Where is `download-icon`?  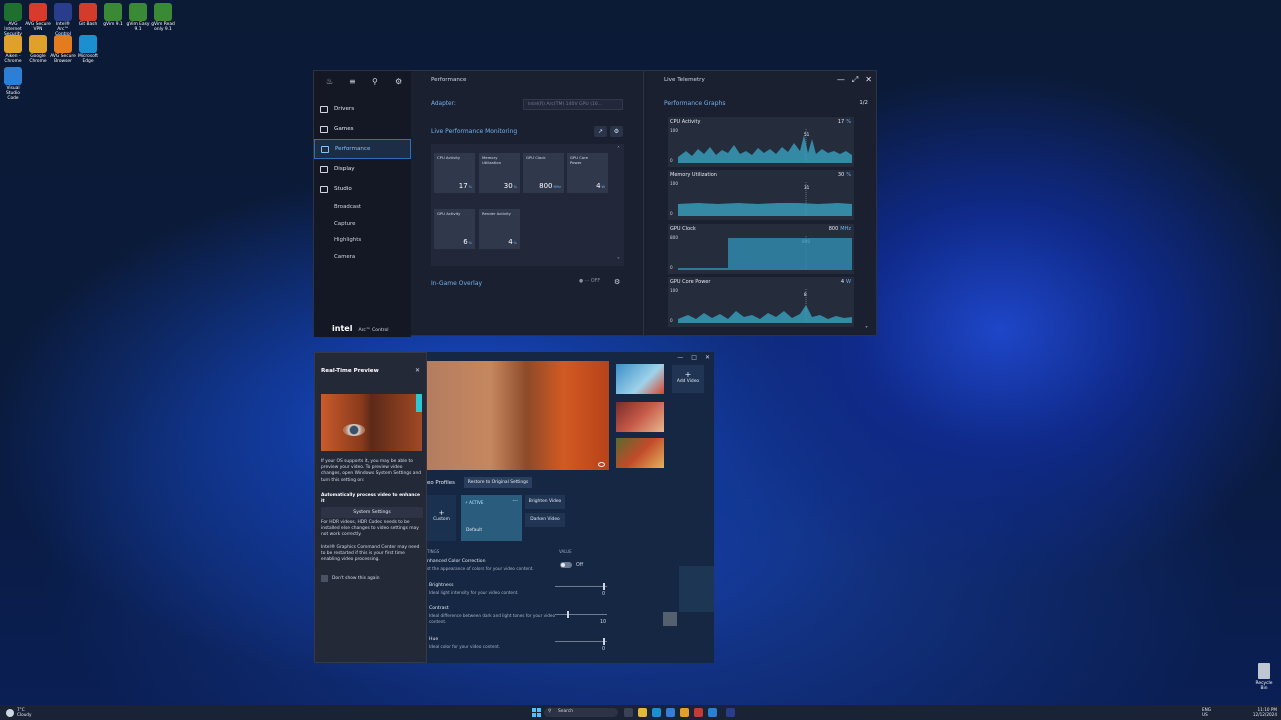 download-icon is located at coordinates (324, 109).